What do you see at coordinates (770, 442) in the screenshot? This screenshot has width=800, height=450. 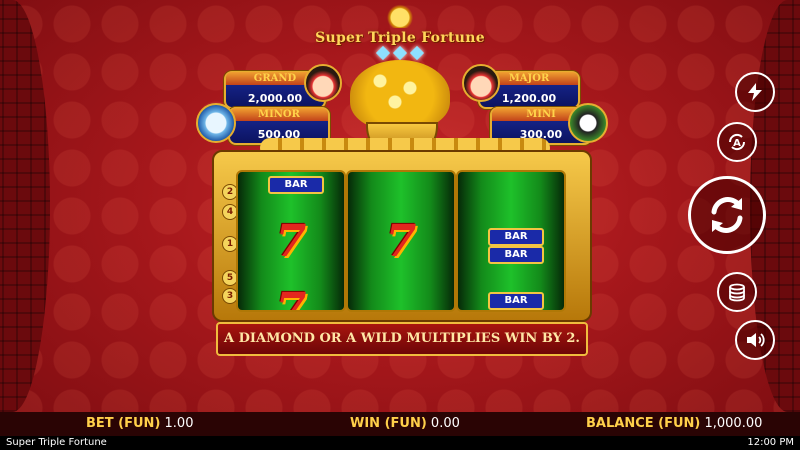 I see `status-clock: 12:00 PM` at bounding box center [770, 442].